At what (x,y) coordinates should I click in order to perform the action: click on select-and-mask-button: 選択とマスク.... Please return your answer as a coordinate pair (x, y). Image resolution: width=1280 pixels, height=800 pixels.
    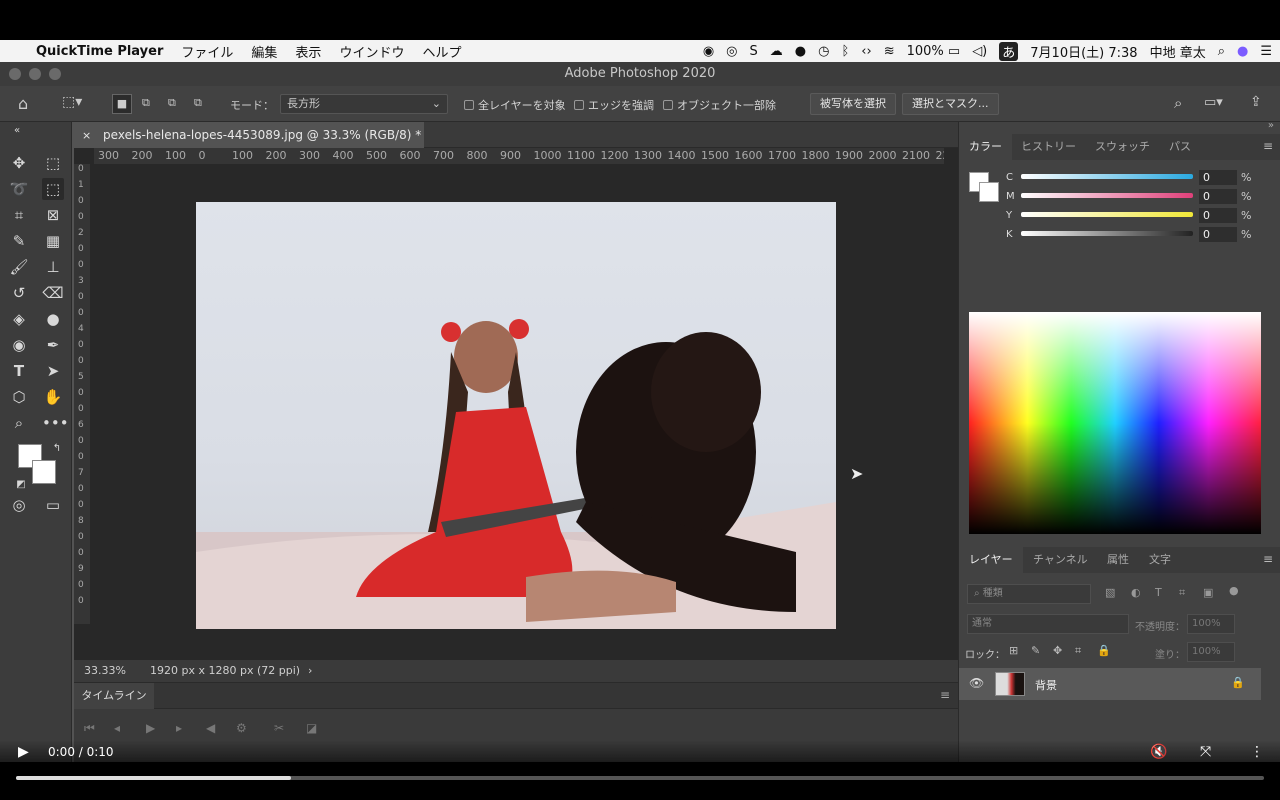
    Looking at the image, I should click on (950, 104).